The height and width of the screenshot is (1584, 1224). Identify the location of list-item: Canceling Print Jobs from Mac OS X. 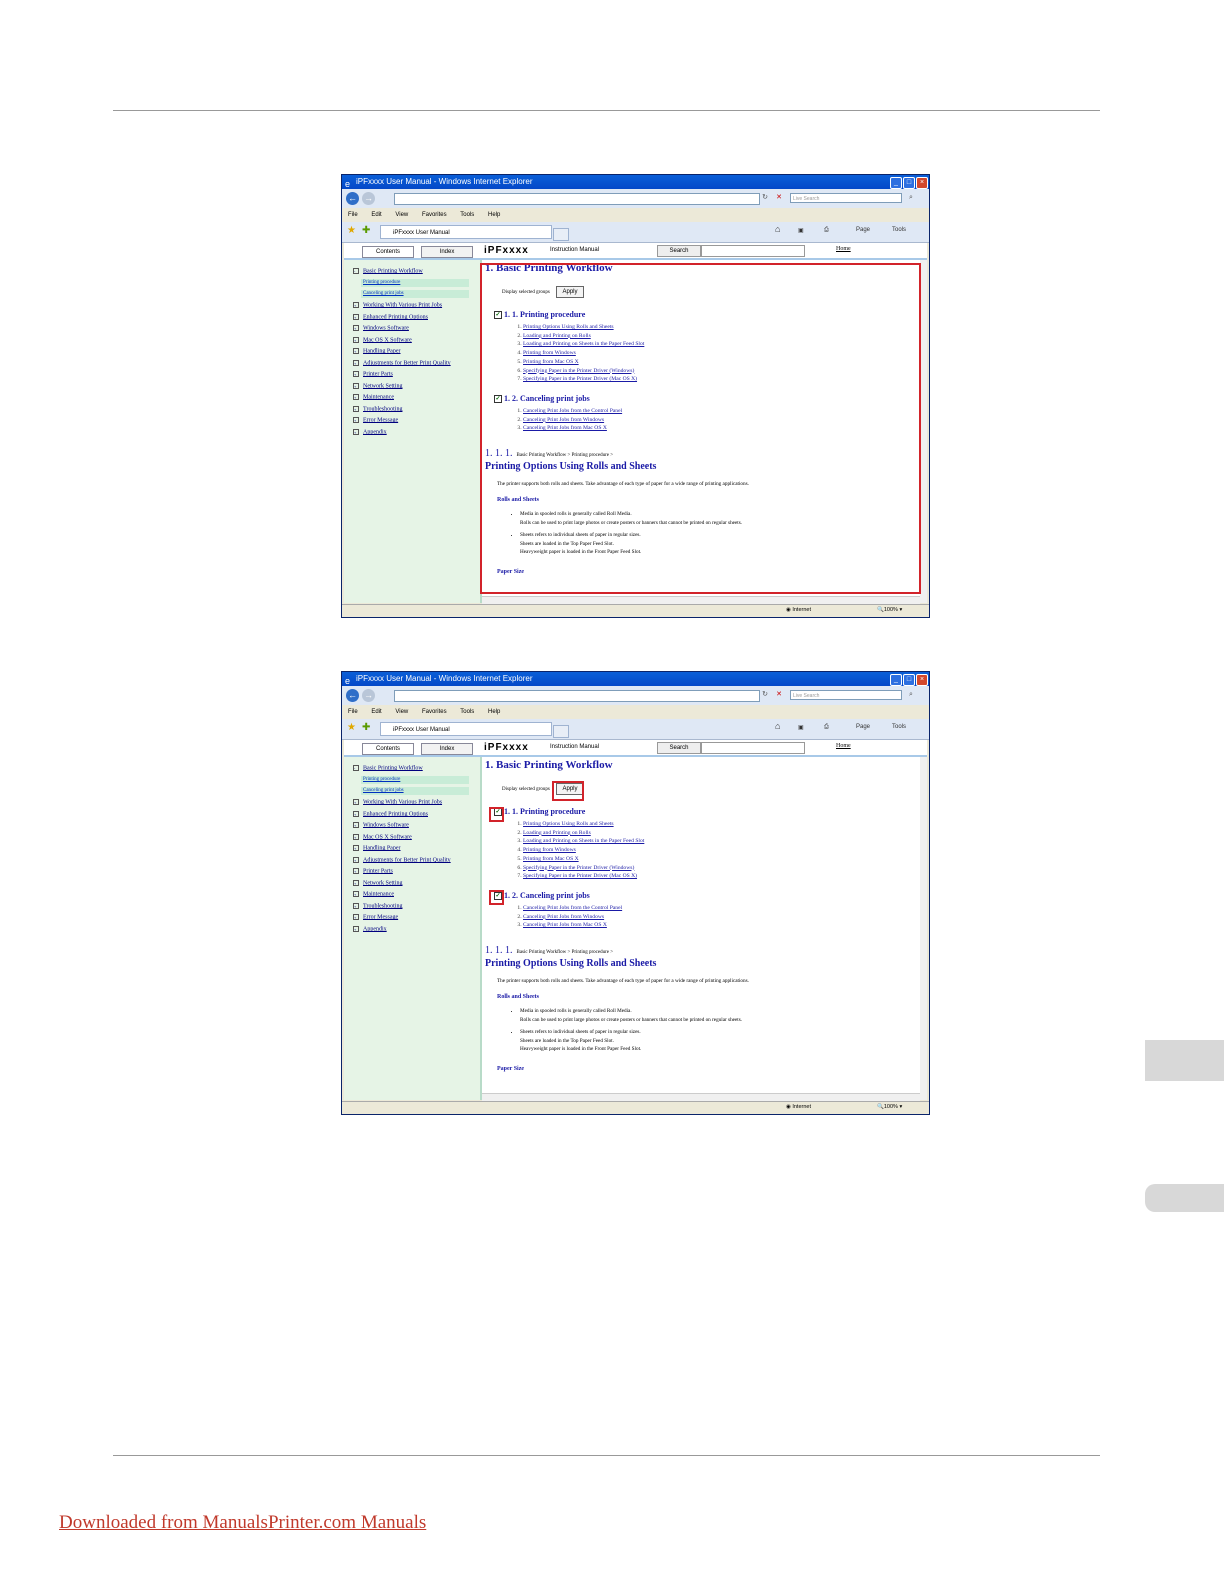
(572, 925).